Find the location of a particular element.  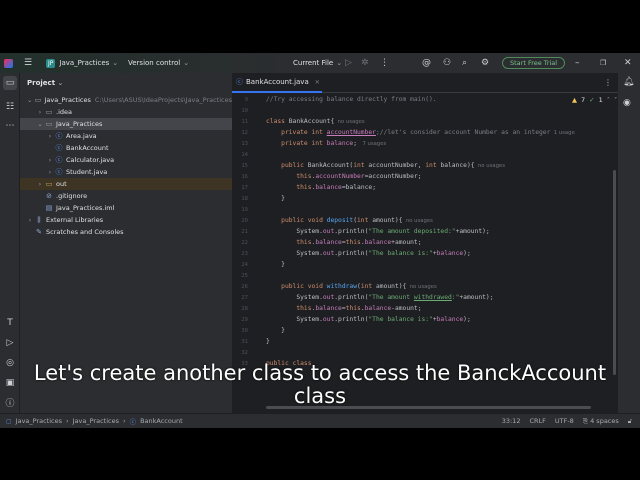

vcs-menu: Version control ⌄ is located at coordinates (158, 63).